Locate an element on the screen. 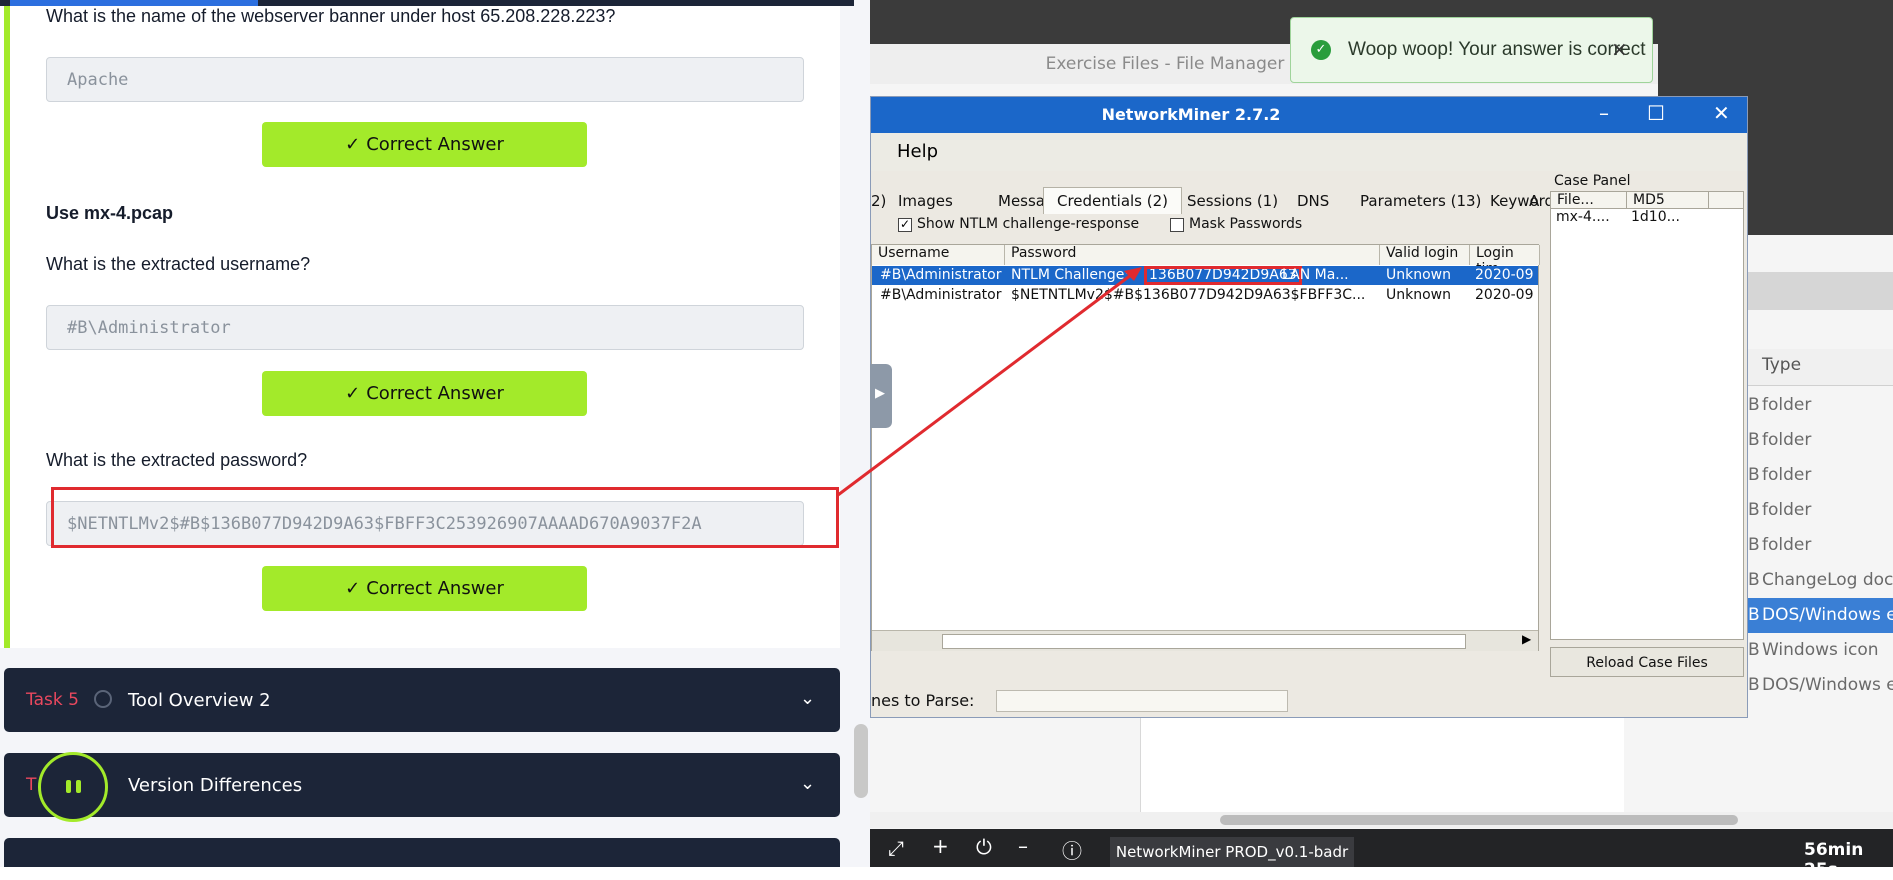 The image size is (1893, 880). minus-icon: – is located at coordinates (1023, 846).